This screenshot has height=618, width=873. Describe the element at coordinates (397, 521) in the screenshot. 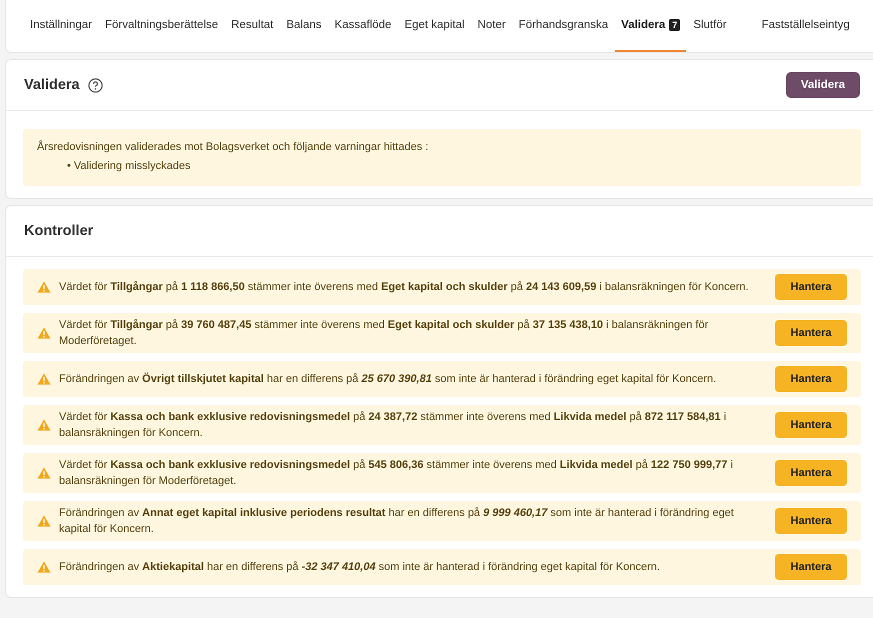

I see `warning-message: Förändringen av Annat eget kapital inklusive periodens resultat har en differens på 9 999 460,17 som inte är hanterad i förändring eget kapital för Koncern.` at that location.